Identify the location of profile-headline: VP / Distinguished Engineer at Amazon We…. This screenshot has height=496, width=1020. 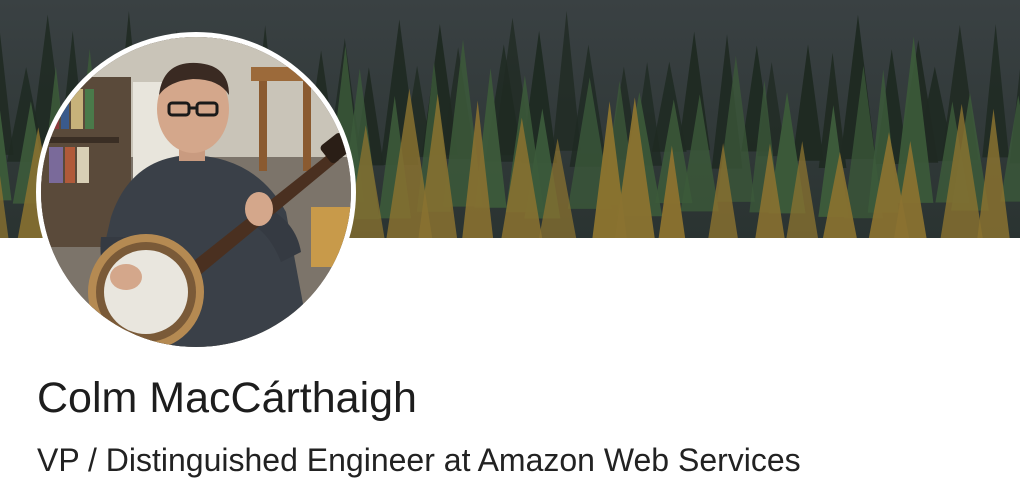
(419, 460).